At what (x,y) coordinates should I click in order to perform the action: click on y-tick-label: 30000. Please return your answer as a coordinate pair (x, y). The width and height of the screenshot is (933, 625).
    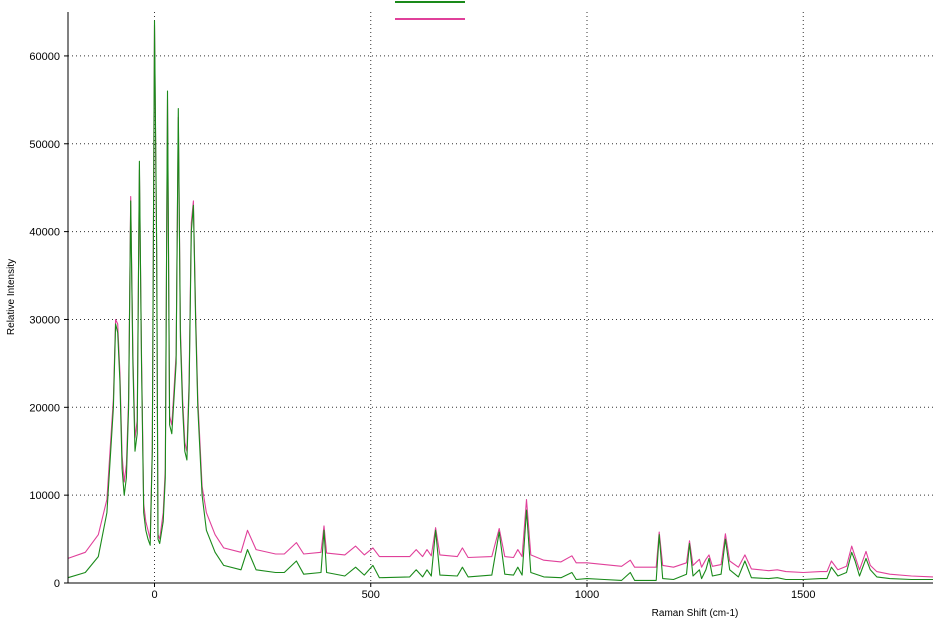
    Looking at the image, I should click on (44, 320).